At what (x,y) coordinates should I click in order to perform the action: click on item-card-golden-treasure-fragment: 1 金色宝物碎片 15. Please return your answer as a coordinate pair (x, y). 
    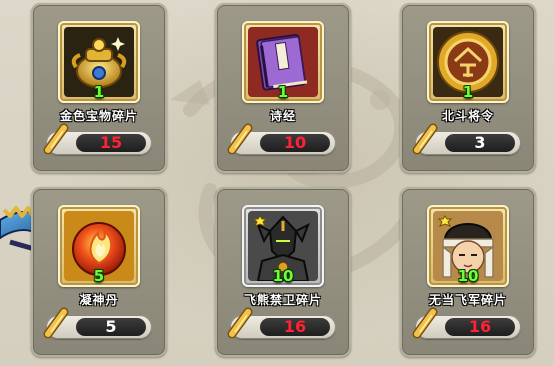
    Looking at the image, I should click on (99, 88).